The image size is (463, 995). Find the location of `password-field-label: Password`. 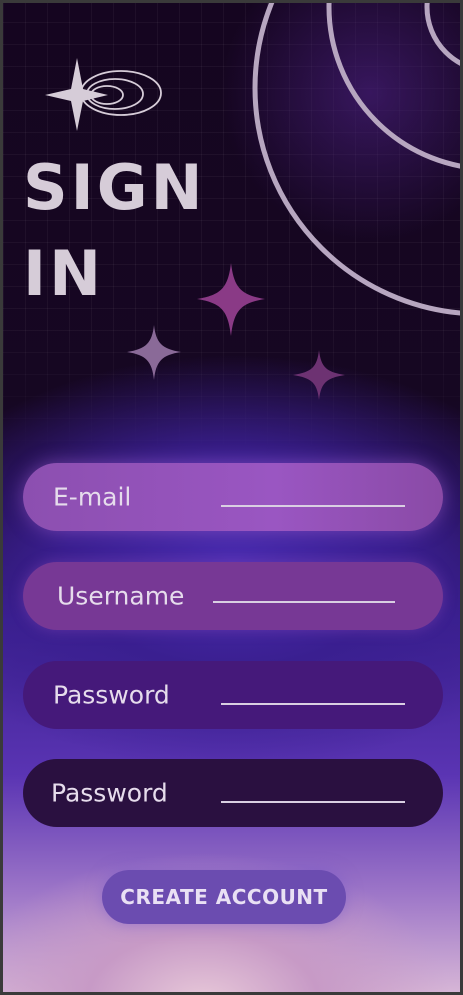

password-field-label: Password is located at coordinates (111, 695).